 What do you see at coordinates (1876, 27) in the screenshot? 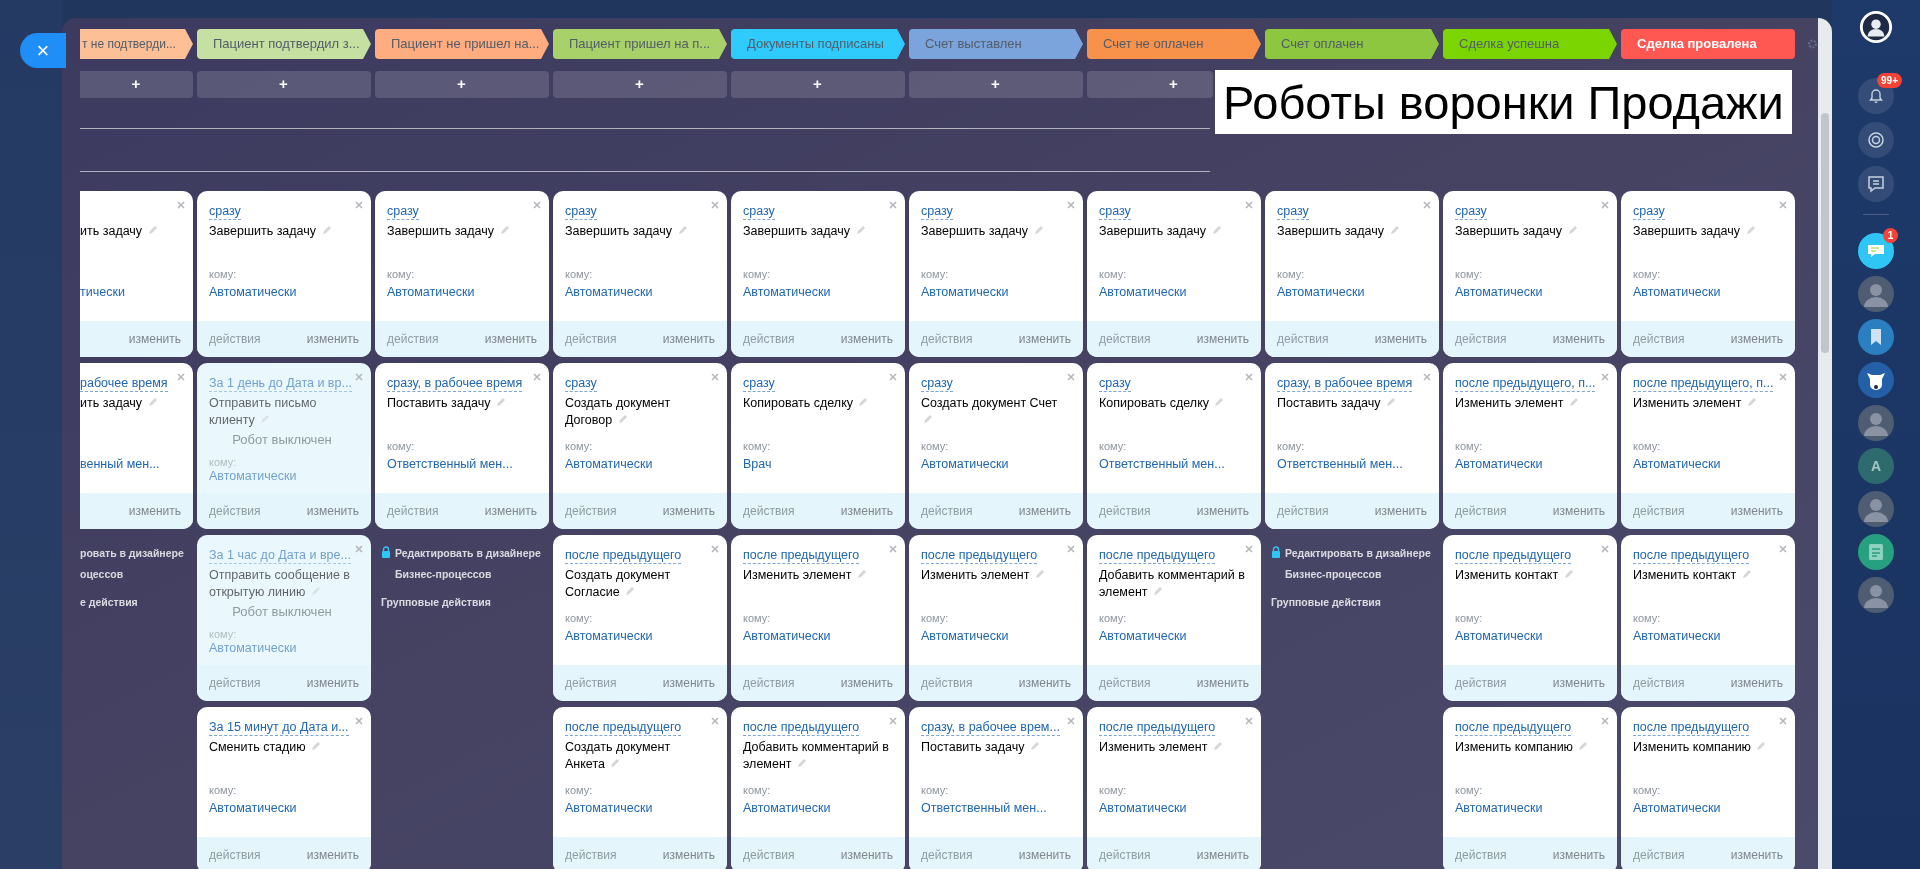
I see `profile-avatar` at bounding box center [1876, 27].